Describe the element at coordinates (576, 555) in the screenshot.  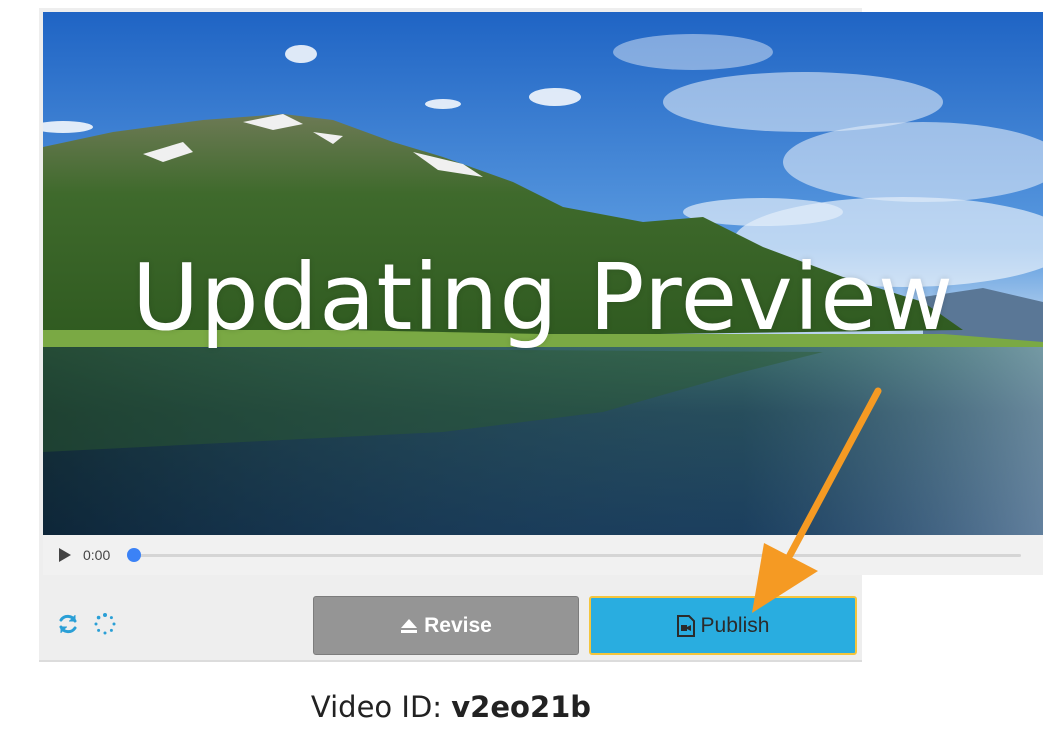
I see `seek-track` at that location.